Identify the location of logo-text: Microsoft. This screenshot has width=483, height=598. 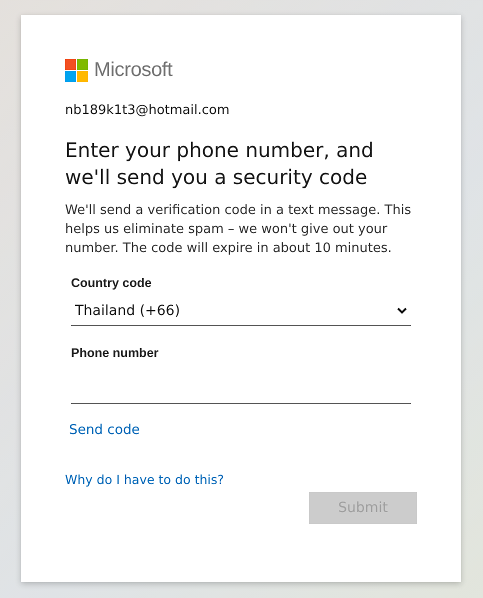
(133, 70).